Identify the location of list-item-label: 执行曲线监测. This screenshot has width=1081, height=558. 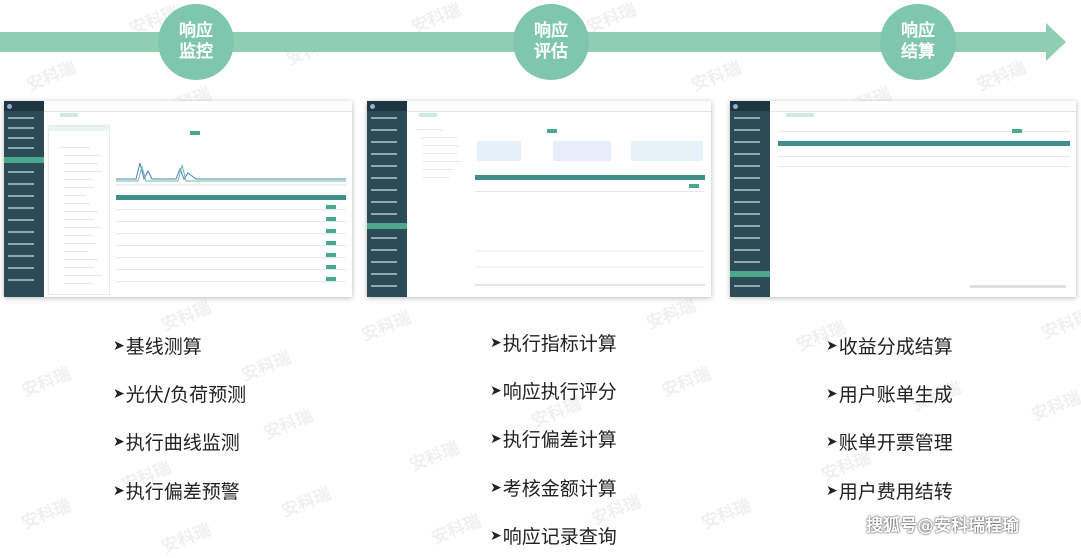
(182, 443).